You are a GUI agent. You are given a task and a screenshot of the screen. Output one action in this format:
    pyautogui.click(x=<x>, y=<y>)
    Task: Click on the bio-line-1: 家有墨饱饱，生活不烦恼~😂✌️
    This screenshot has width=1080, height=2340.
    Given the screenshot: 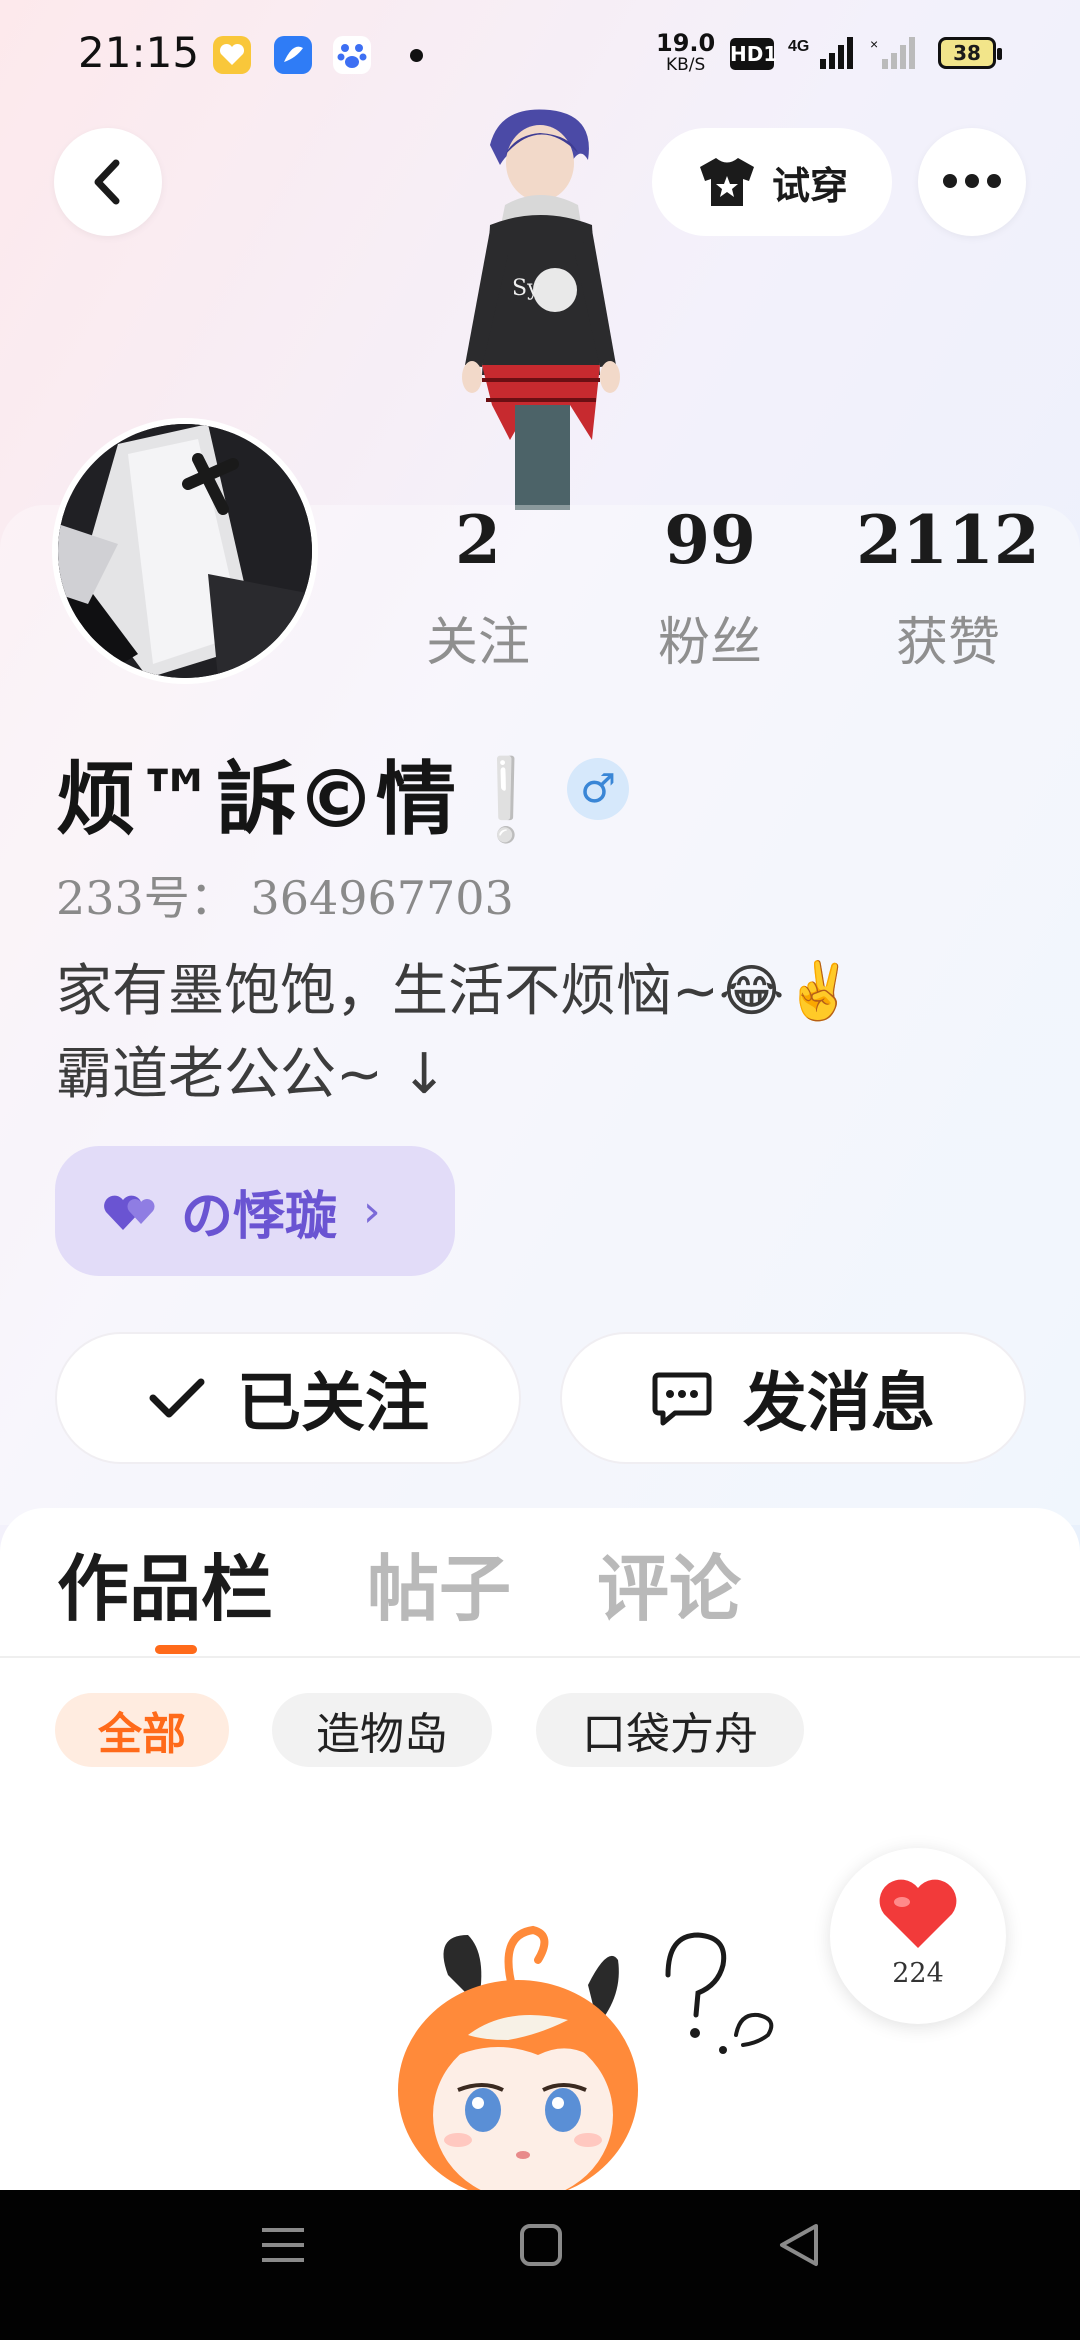 What is the action you would take?
    pyautogui.click(x=455, y=991)
    